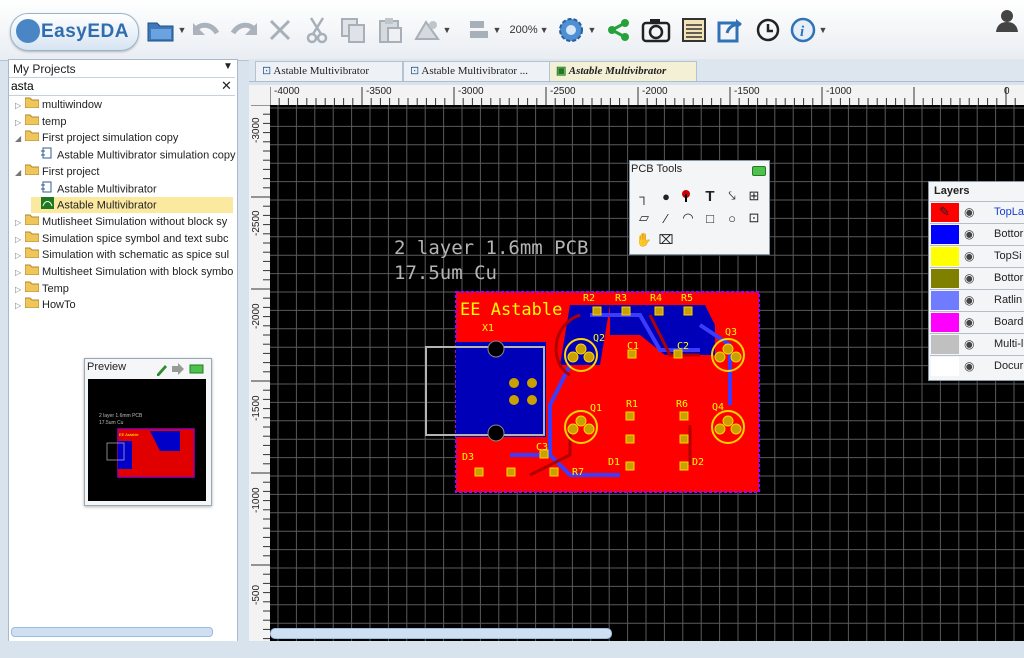  Describe the element at coordinates (124, 138) in the screenshot. I see `tree-item: ◢ First project simulation copy` at that location.